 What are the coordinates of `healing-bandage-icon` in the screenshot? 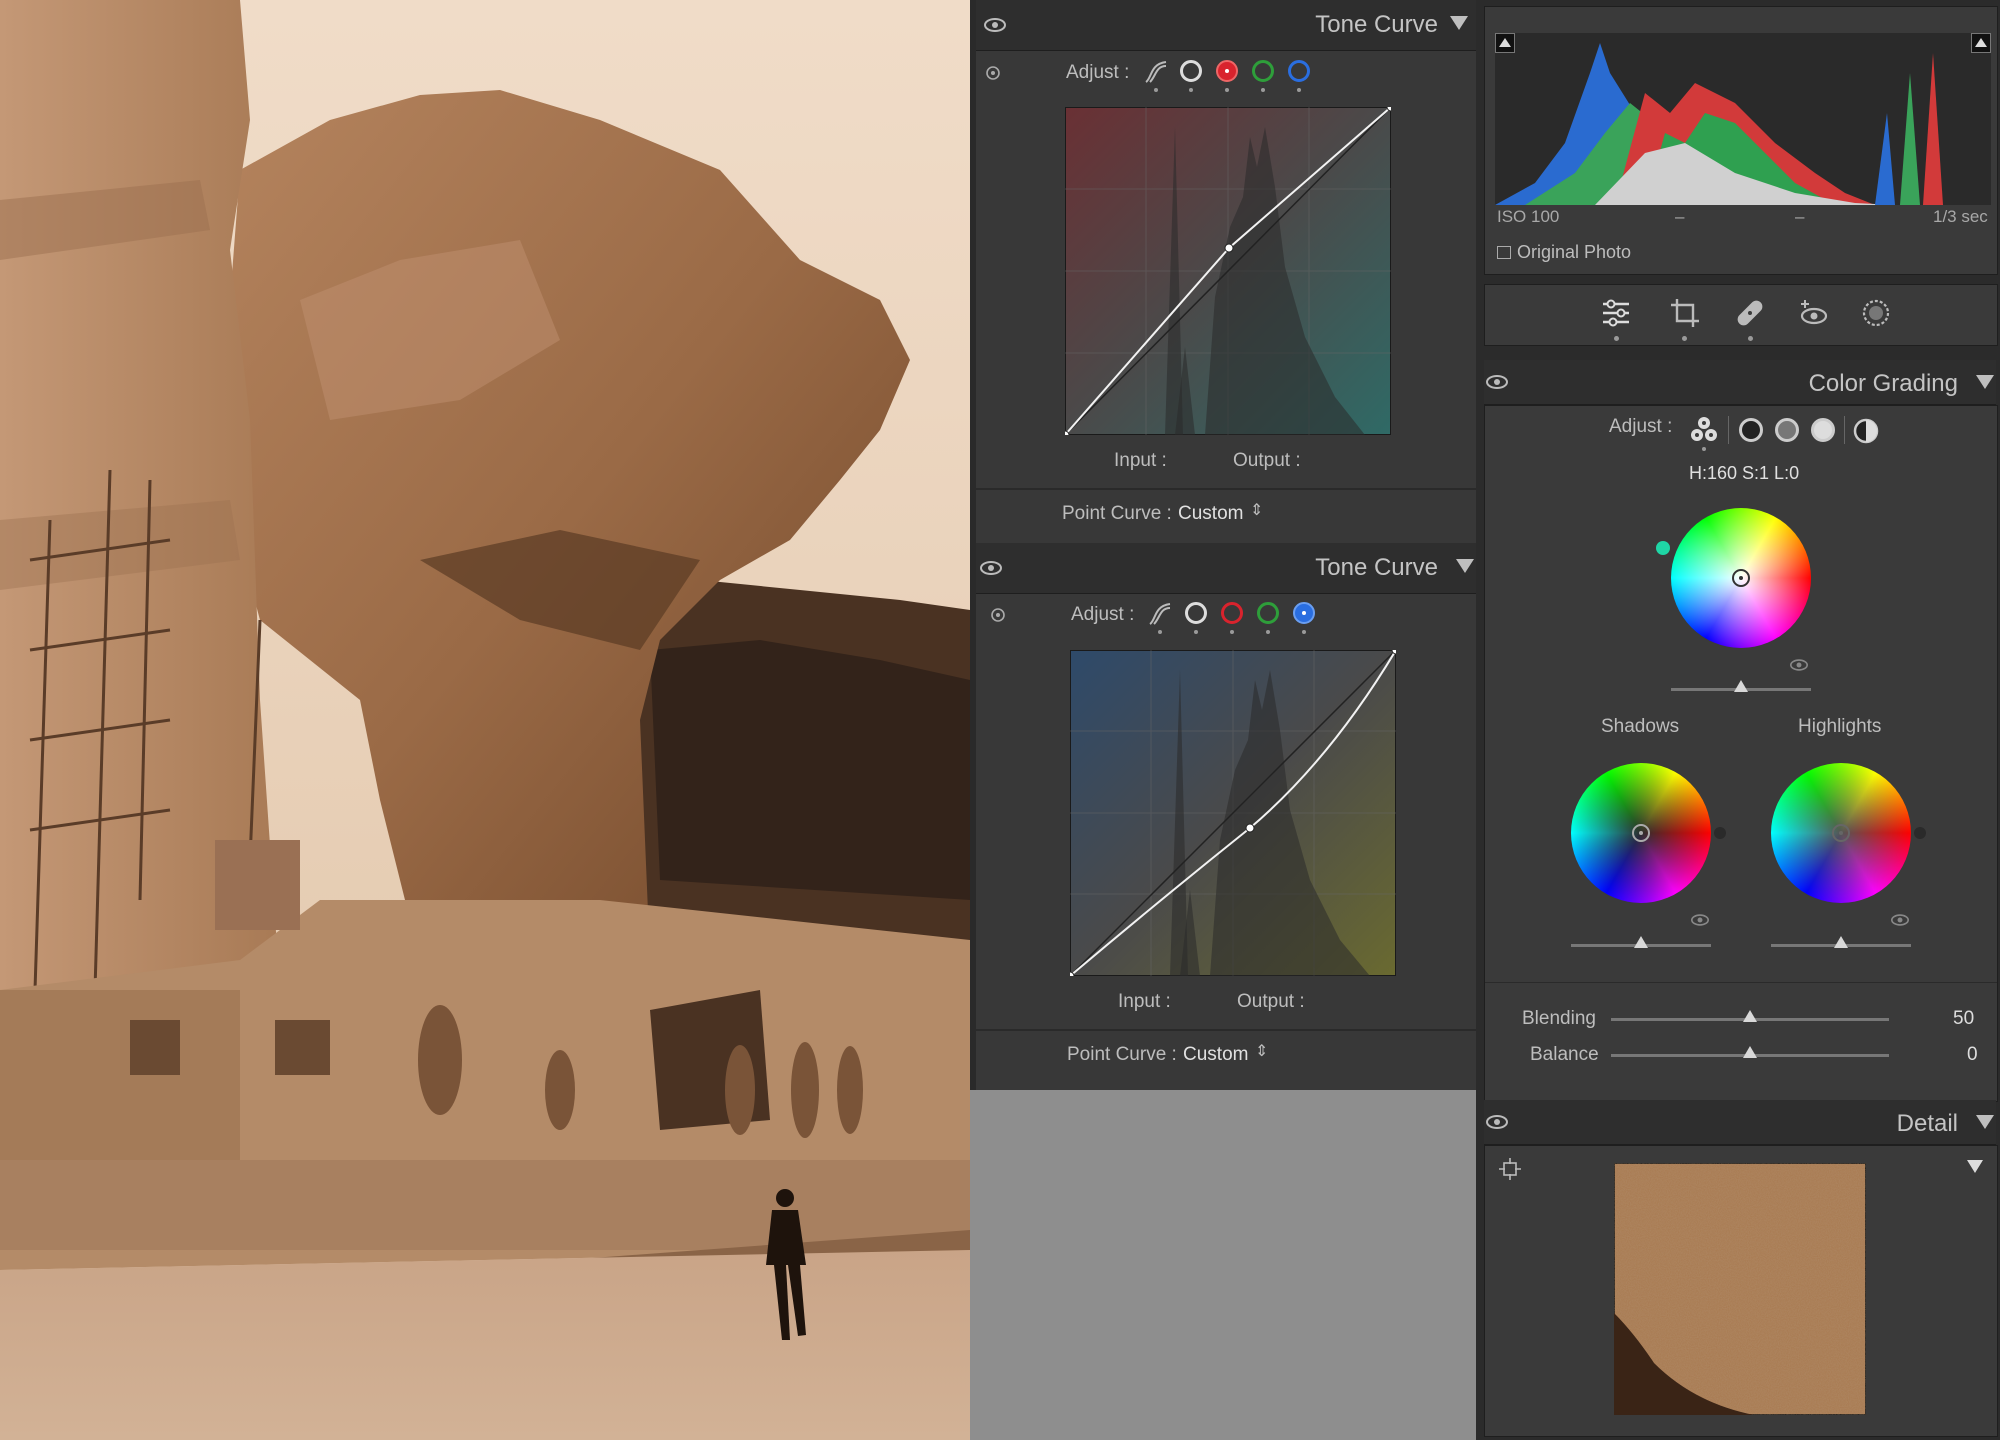 It's located at (1750, 313).